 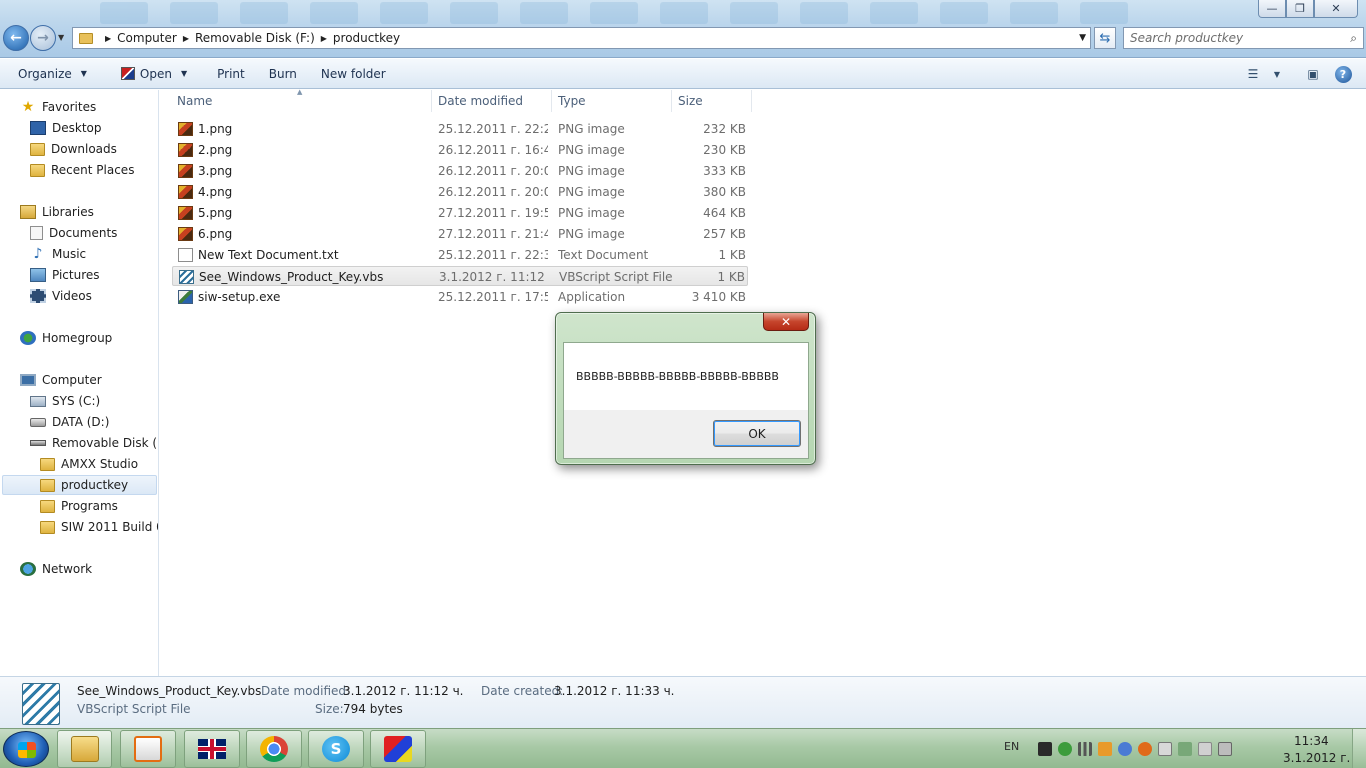 What do you see at coordinates (228, 74) in the screenshot?
I see `print-button: Print` at bounding box center [228, 74].